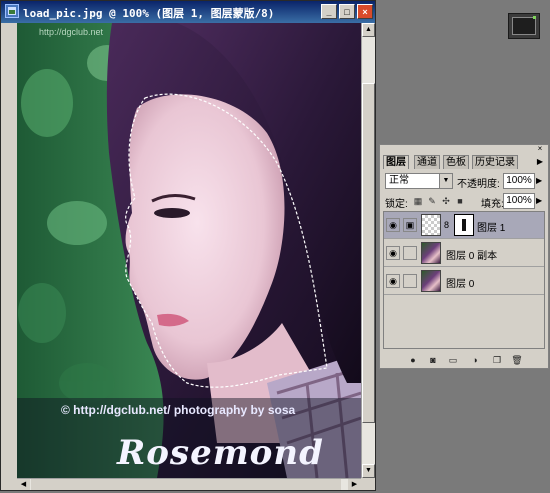 This screenshot has height=493, width=550. What do you see at coordinates (491, 228) in the screenshot?
I see `layer-name: 图层 1` at bounding box center [491, 228].